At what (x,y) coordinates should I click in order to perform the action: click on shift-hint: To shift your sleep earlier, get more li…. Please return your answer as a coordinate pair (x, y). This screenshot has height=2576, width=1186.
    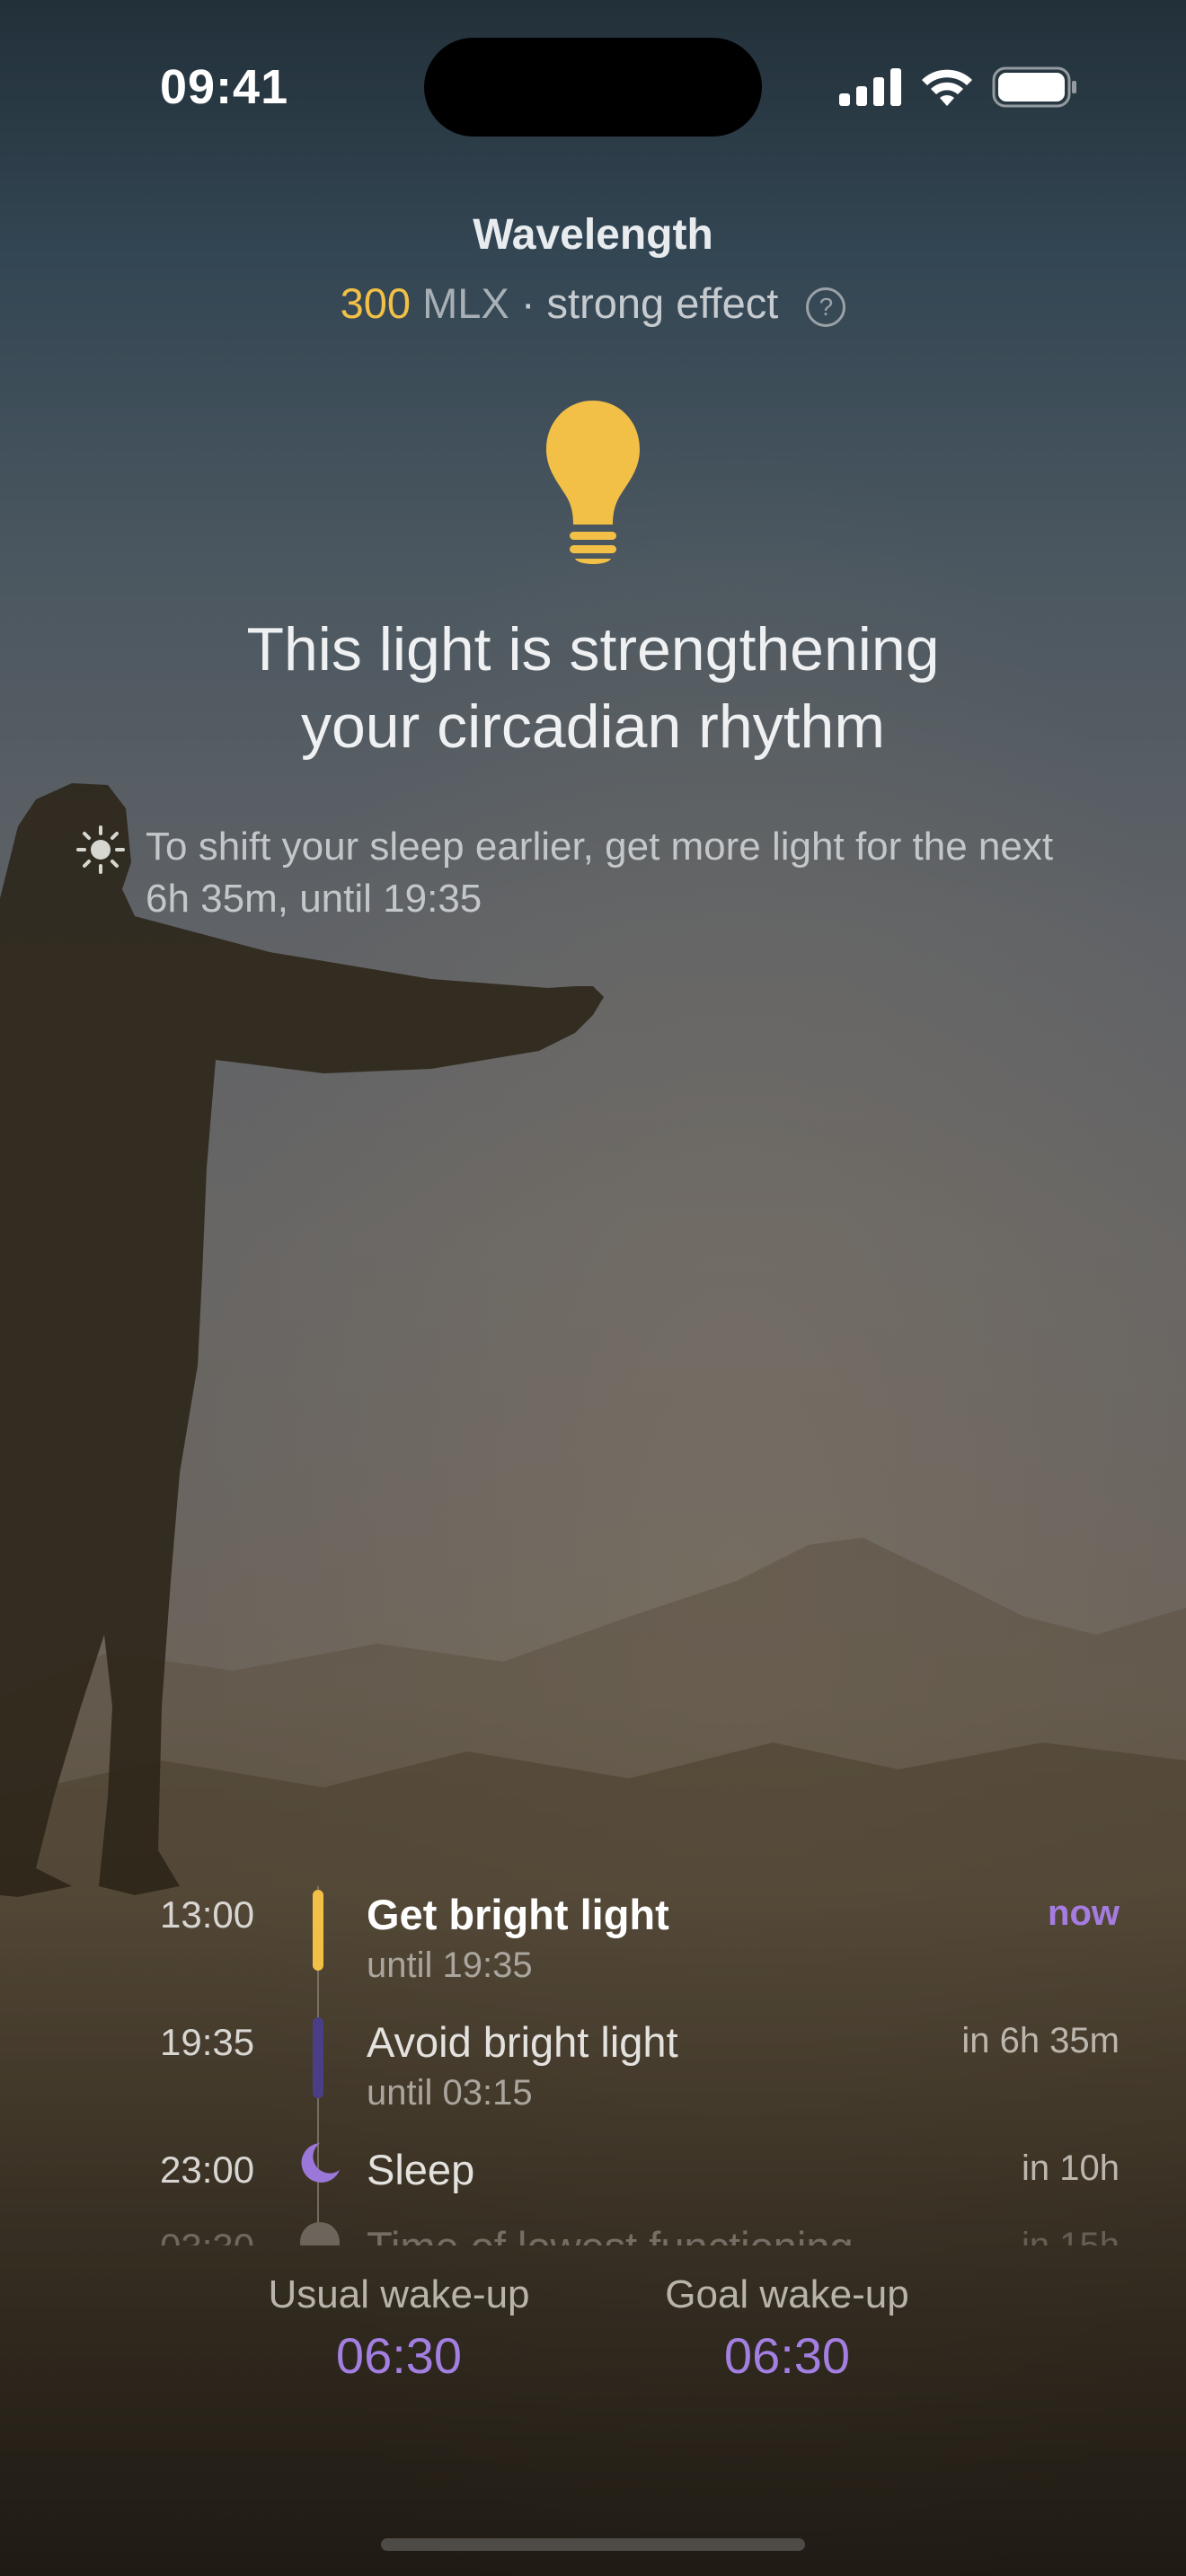
    Looking at the image, I should click on (600, 873).